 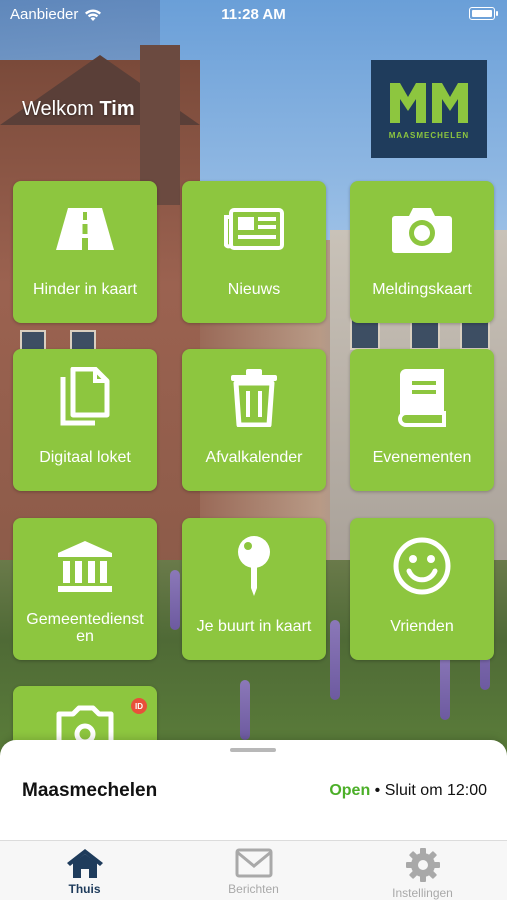 I want to click on tab-berichten: Berichten, so click(x=253, y=870).